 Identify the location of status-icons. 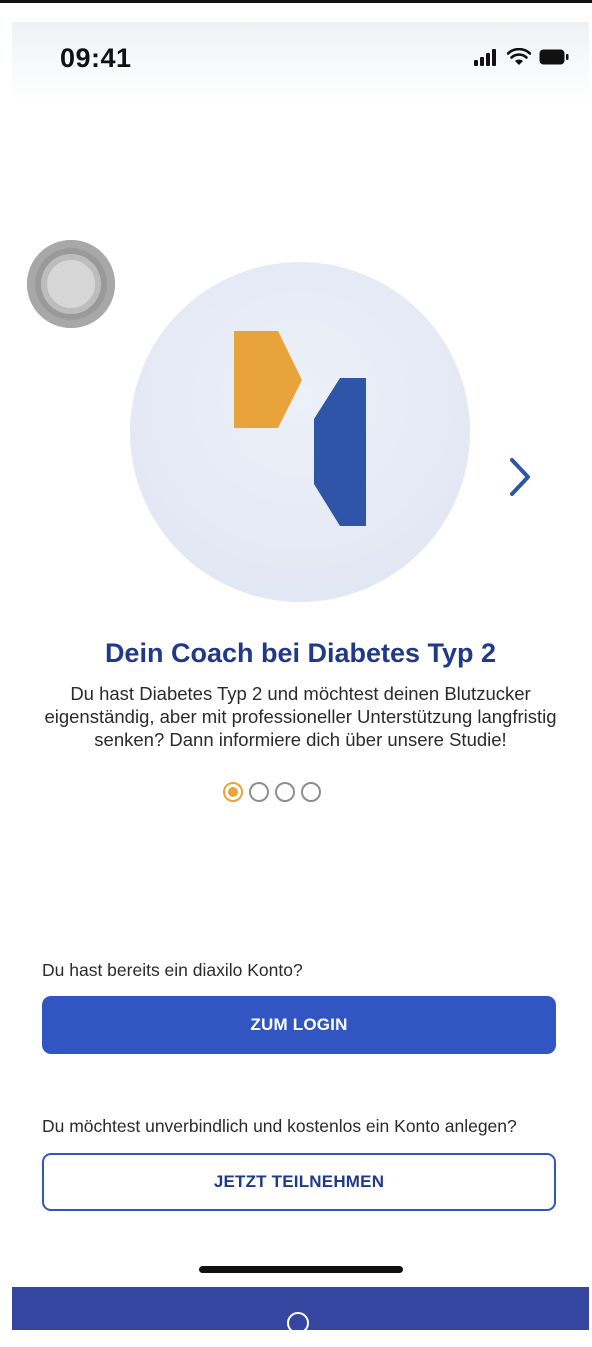
(521, 57).